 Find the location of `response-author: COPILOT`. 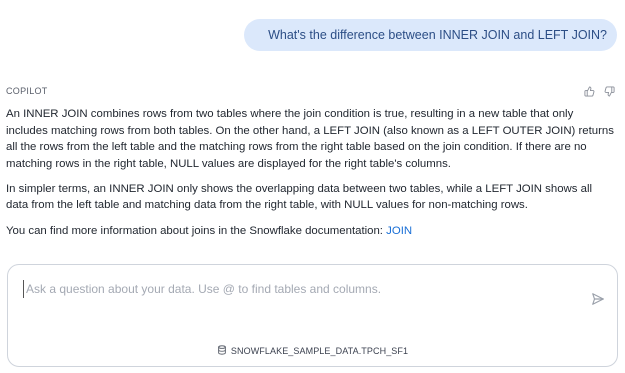

response-author: COPILOT is located at coordinates (27, 91).